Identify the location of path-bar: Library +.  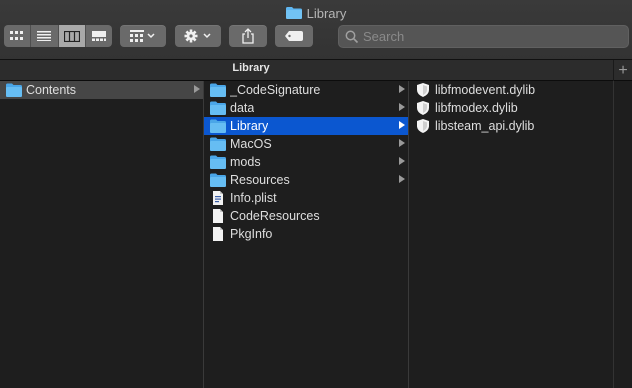
(316, 70).